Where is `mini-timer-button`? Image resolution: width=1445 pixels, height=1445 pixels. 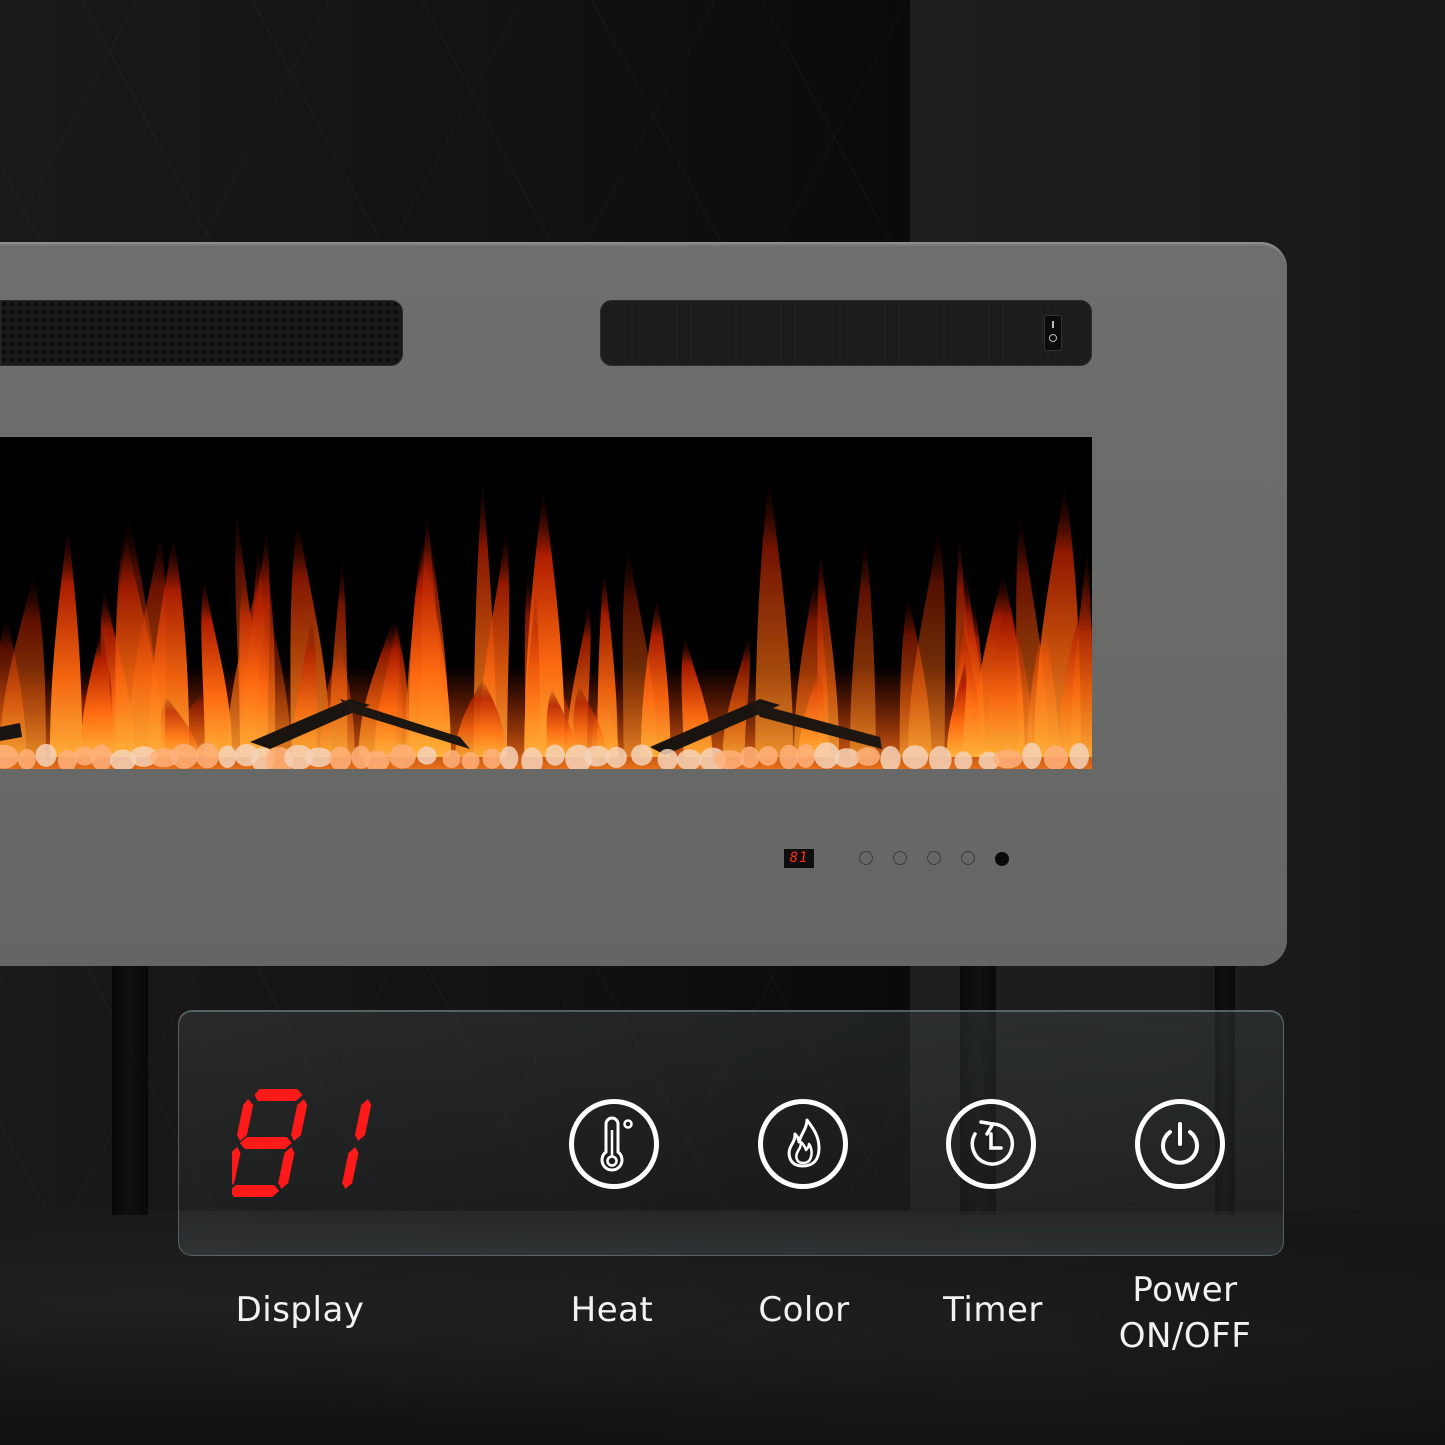
mini-timer-button is located at coordinates (934, 858).